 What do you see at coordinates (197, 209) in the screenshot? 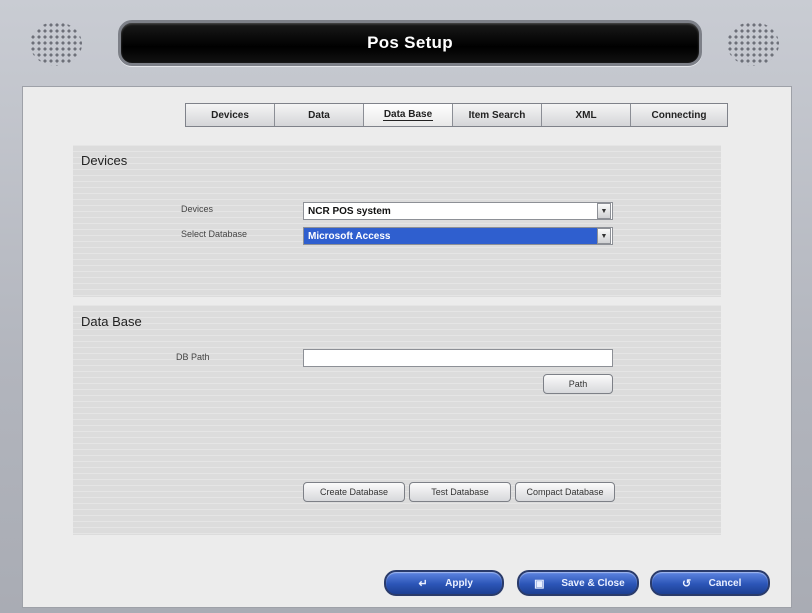
I see `devices-label: Devices` at bounding box center [197, 209].